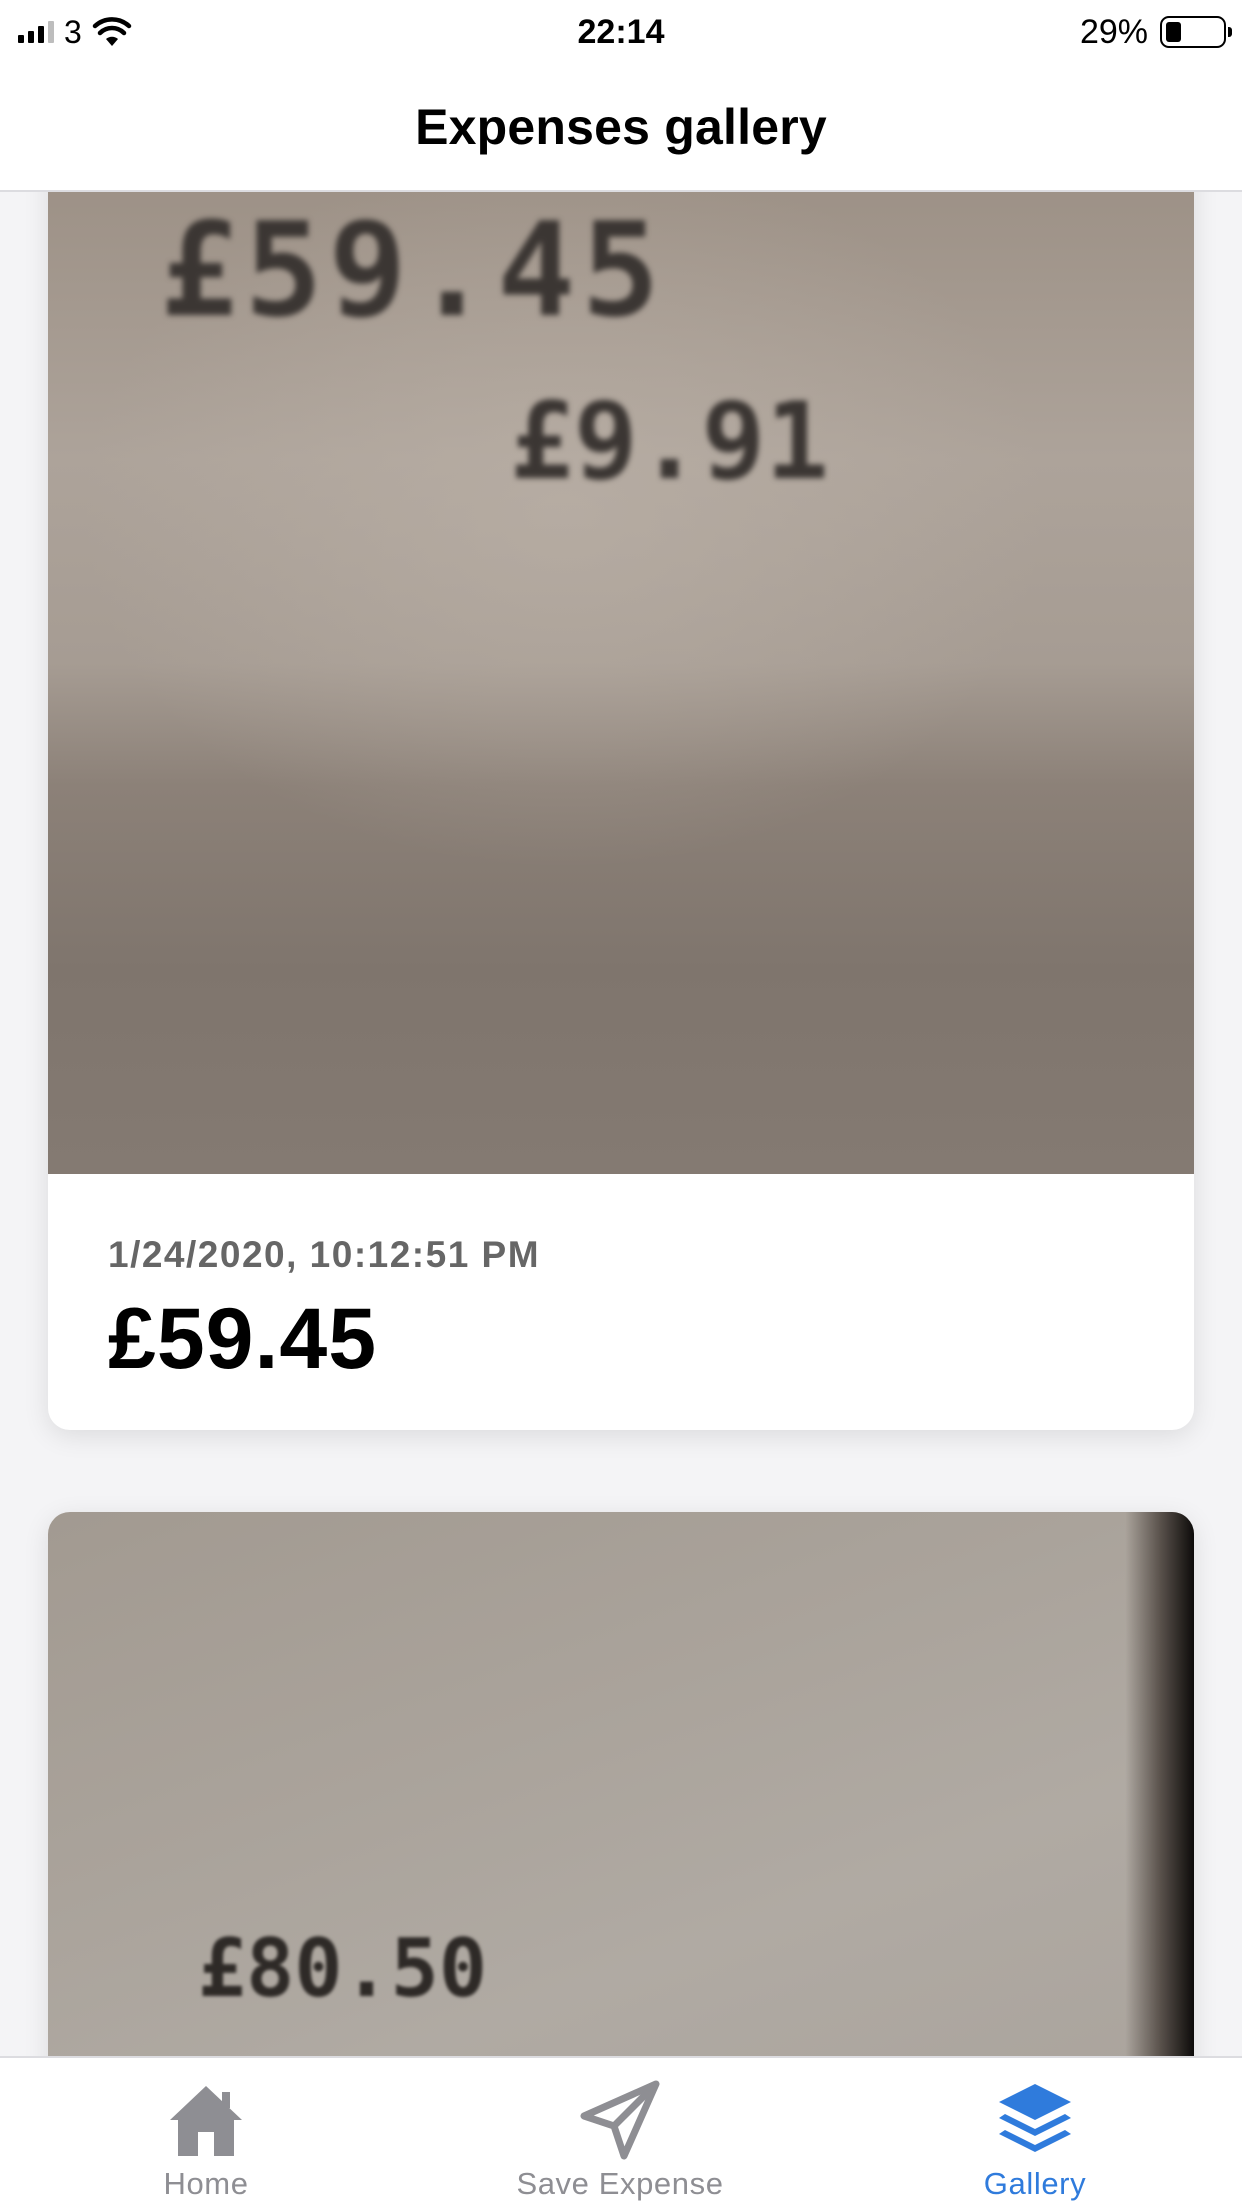 The image size is (1242, 2210). I want to click on tab-gallery: Gallery, so click(1035, 2134).